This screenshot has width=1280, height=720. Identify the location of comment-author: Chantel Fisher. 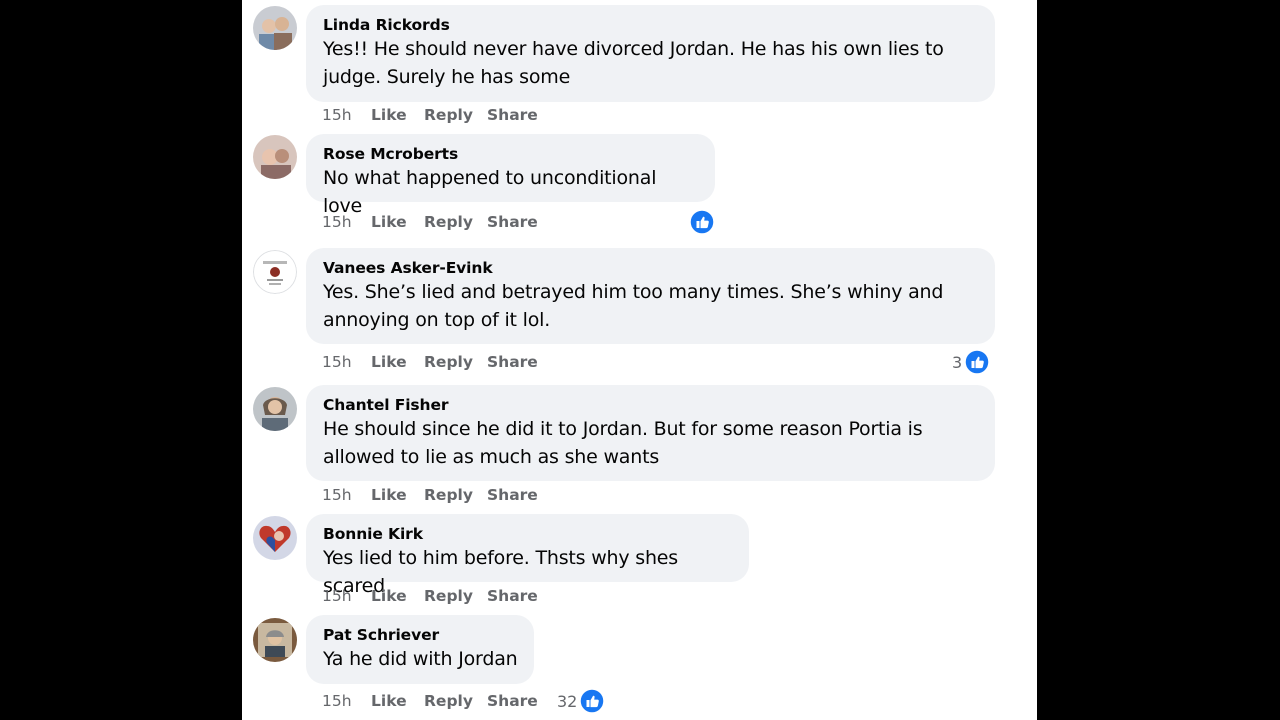
(651, 405).